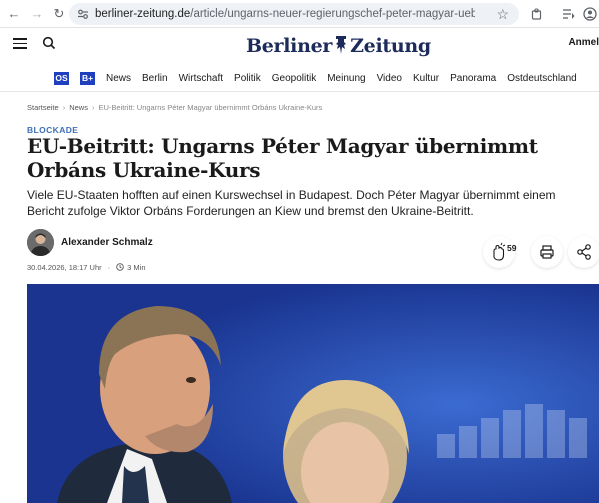  What do you see at coordinates (473, 78) in the screenshot?
I see `nav-item-panorama: Panorama` at bounding box center [473, 78].